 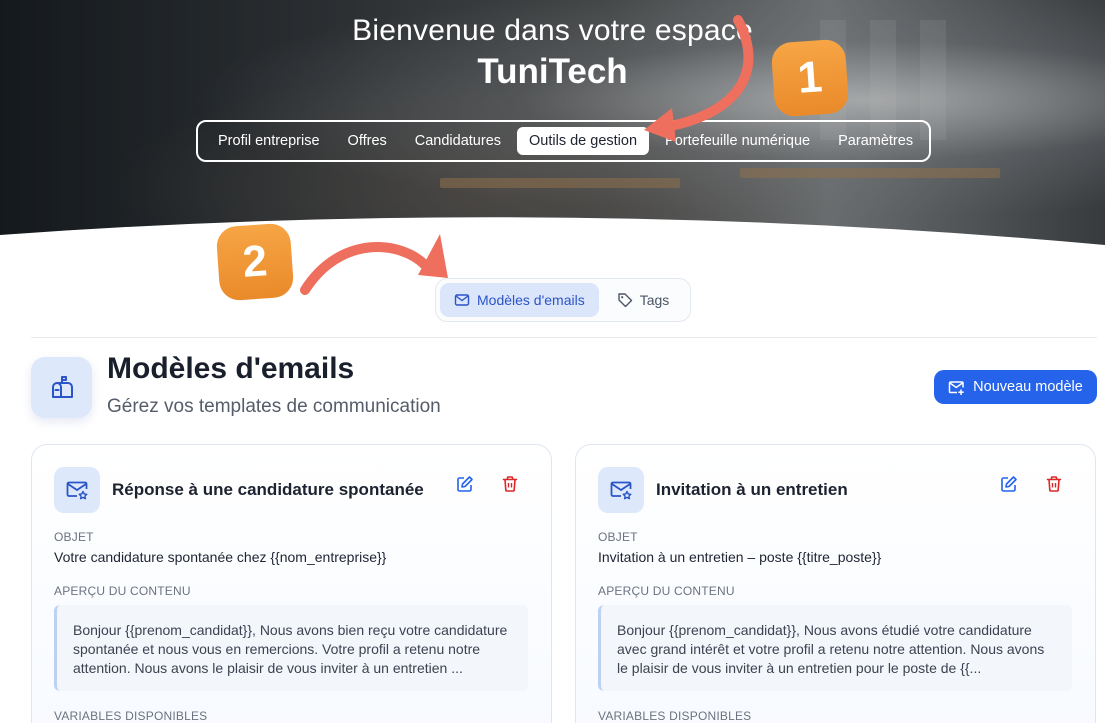 I want to click on tools-sub-tabs: Modèles d'emails Tags, so click(x=563, y=300).